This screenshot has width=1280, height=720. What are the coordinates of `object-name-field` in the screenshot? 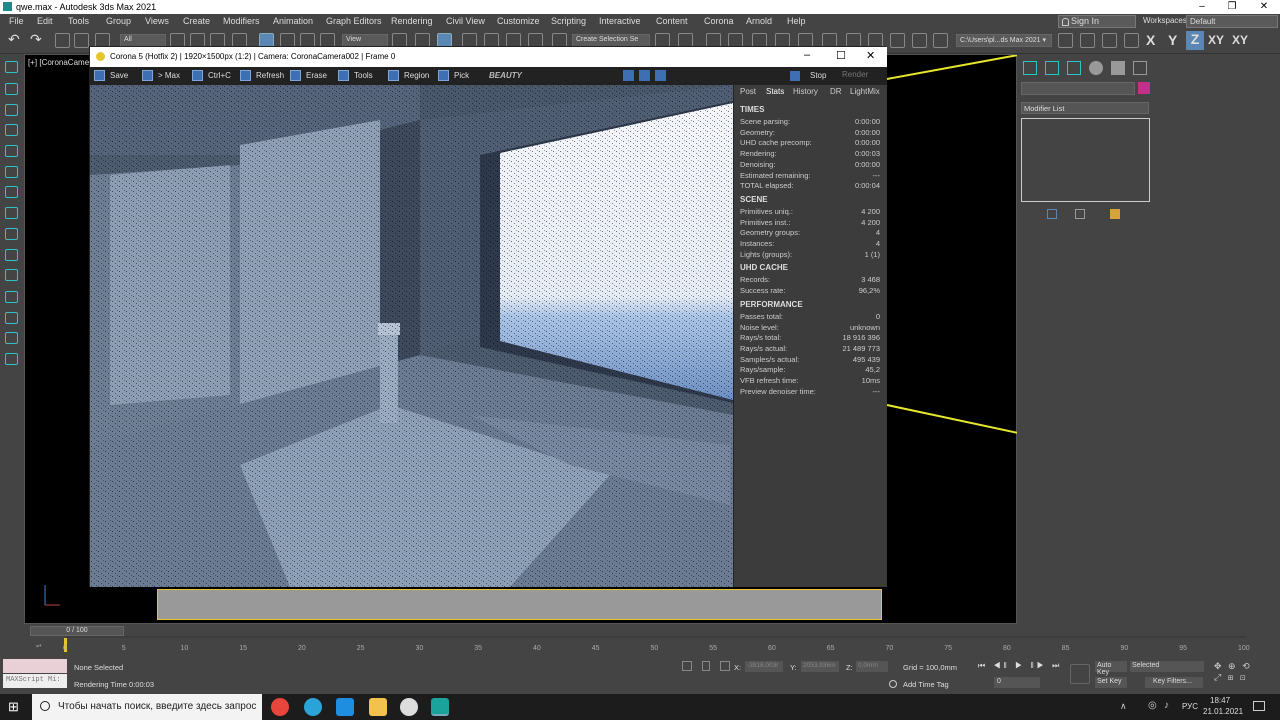 It's located at (1078, 88).